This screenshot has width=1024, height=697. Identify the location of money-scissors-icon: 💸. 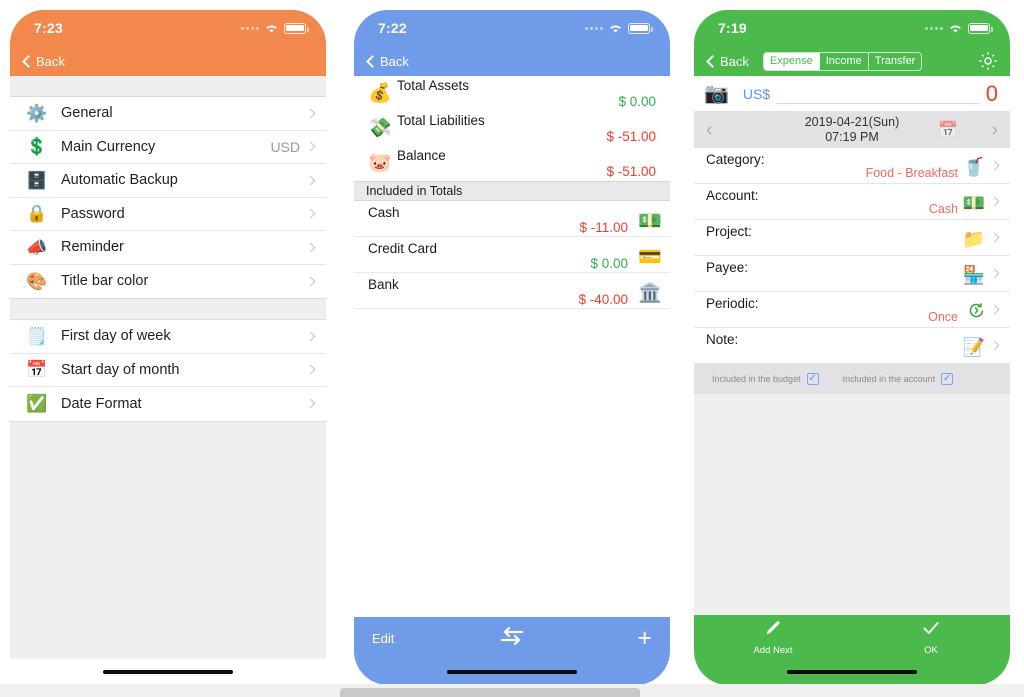
(380, 128).